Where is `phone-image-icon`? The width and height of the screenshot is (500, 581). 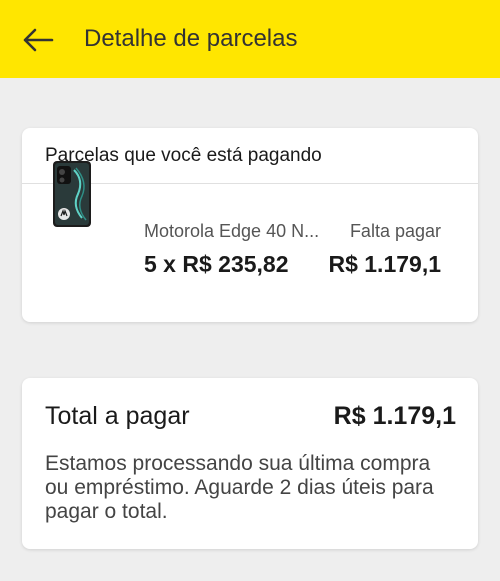 phone-image-icon is located at coordinates (72, 194).